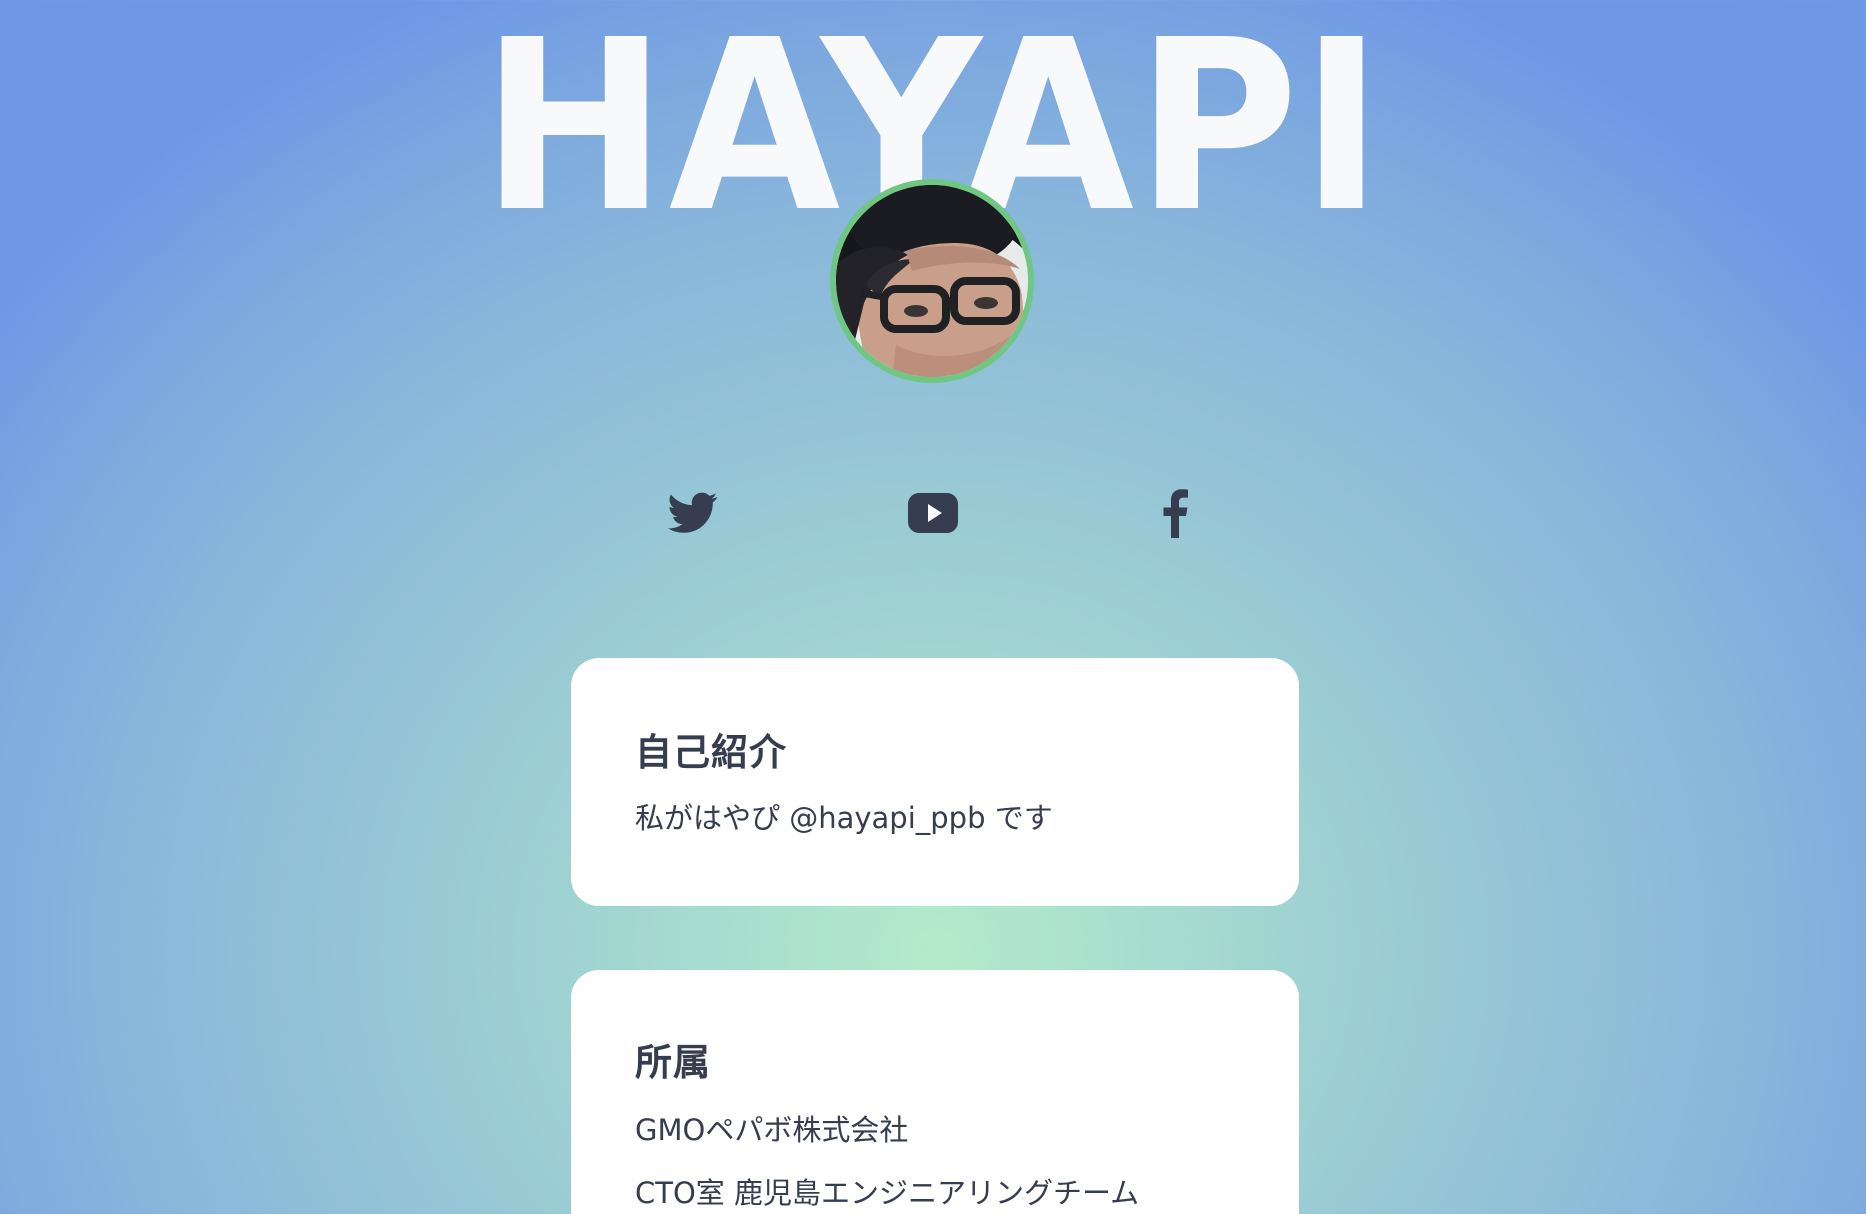  What do you see at coordinates (935, 1092) in the screenshot?
I see `affiliation-card: 所属 GMOペパボ株式会社 CTO室 鹿児島エンジニアリングチーム` at bounding box center [935, 1092].